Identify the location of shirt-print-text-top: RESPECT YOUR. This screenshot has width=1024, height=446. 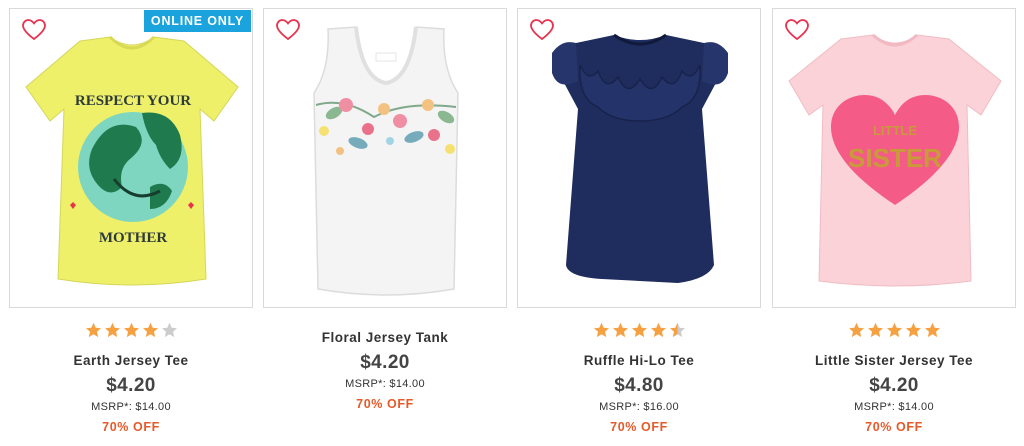
(133, 101).